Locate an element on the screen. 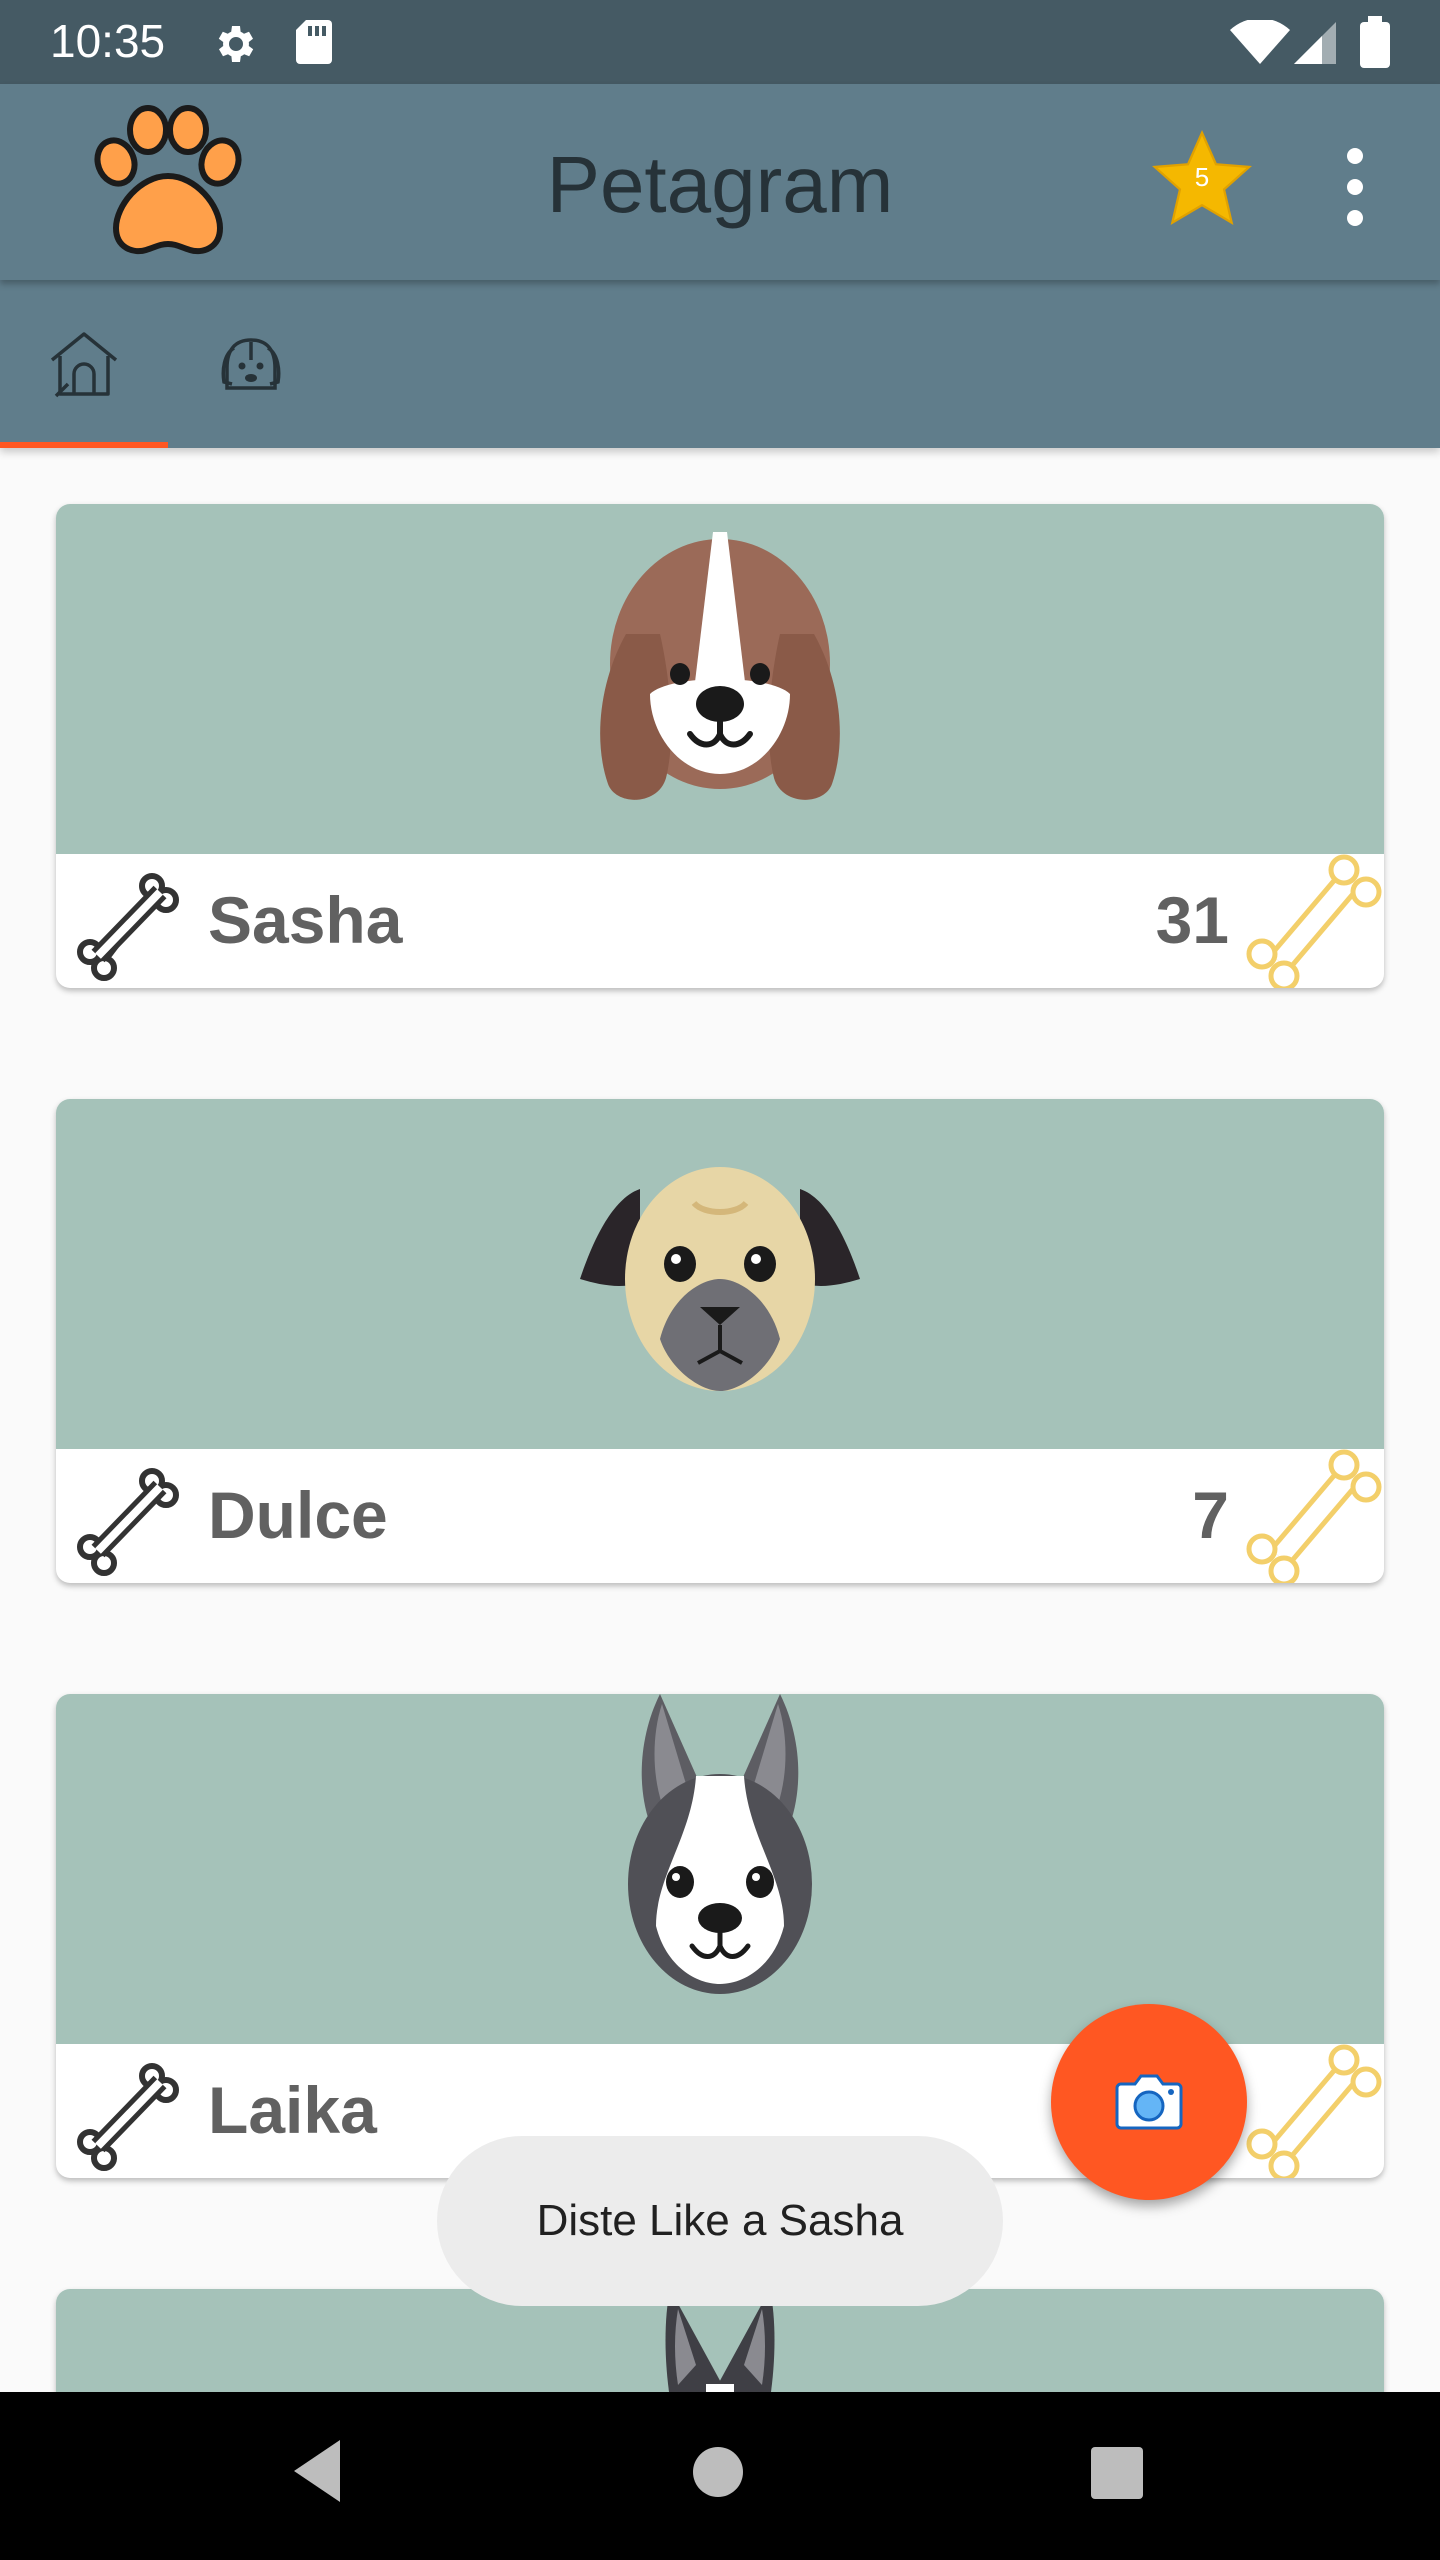 The width and height of the screenshot is (1440, 2560). pet-name: Dulce is located at coordinates (298, 1515).